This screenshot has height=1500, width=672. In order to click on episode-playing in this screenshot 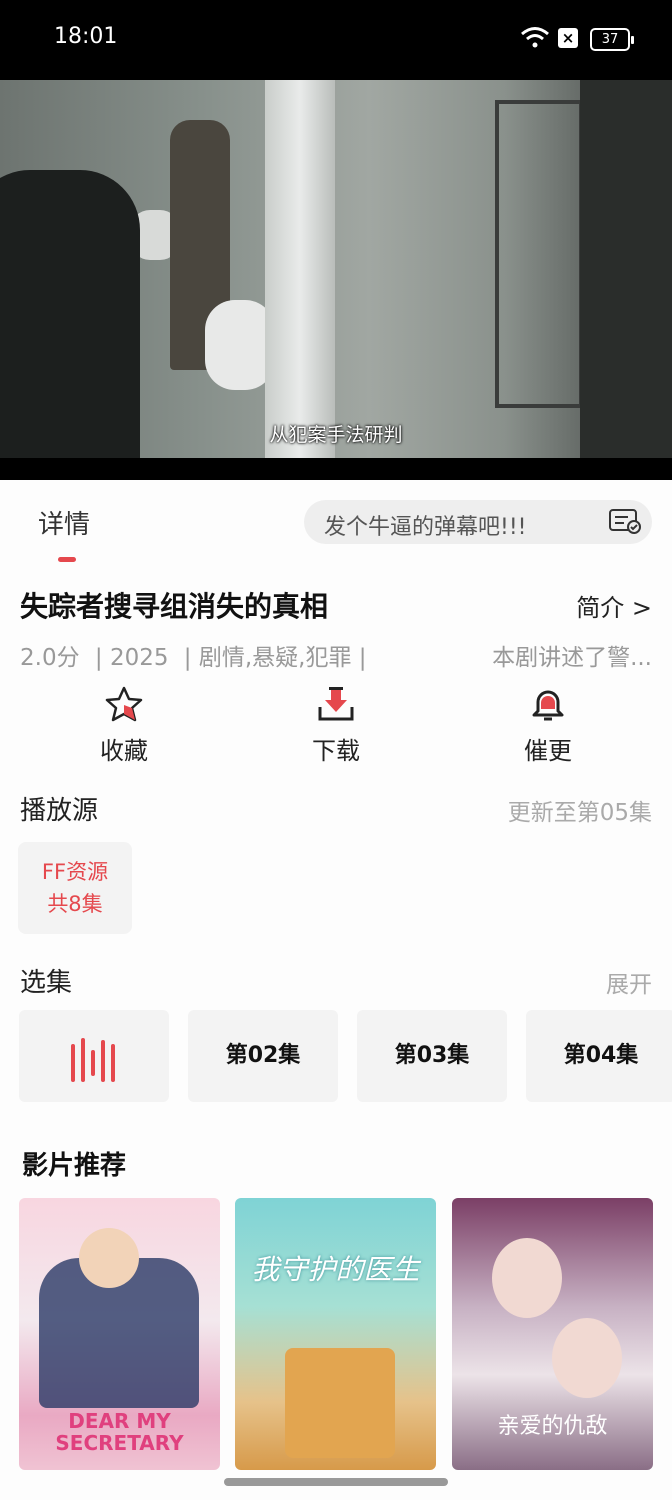, I will do `click(94, 1056)`.